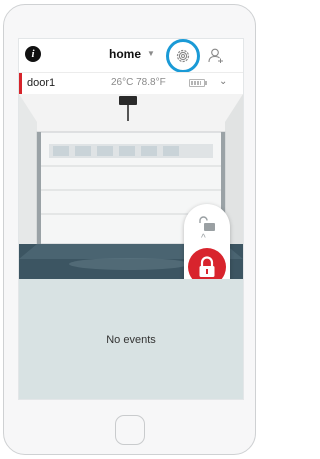 Image resolution: width=320 pixels, height=459 pixels. I want to click on phone-home-button, so click(130, 430).